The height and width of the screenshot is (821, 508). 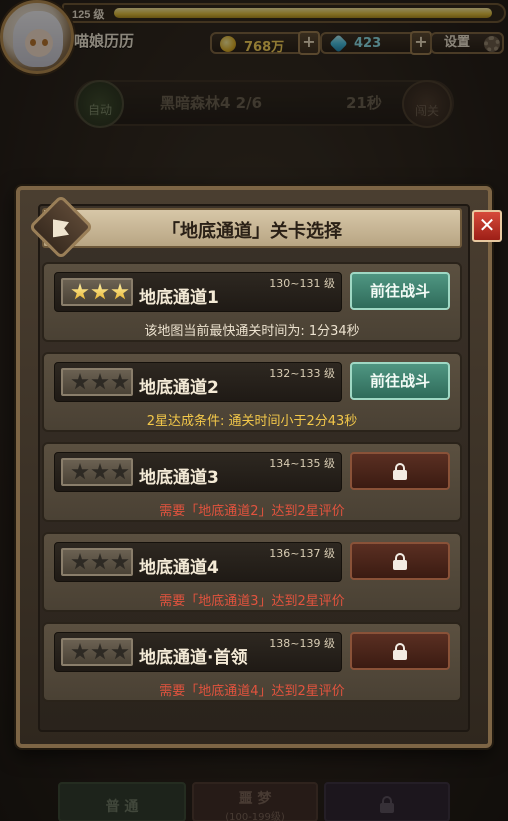 What do you see at coordinates (193, 658) in the screenshot?
I see `level-name: 地底通道·首领` at bounding box center [193, 658].